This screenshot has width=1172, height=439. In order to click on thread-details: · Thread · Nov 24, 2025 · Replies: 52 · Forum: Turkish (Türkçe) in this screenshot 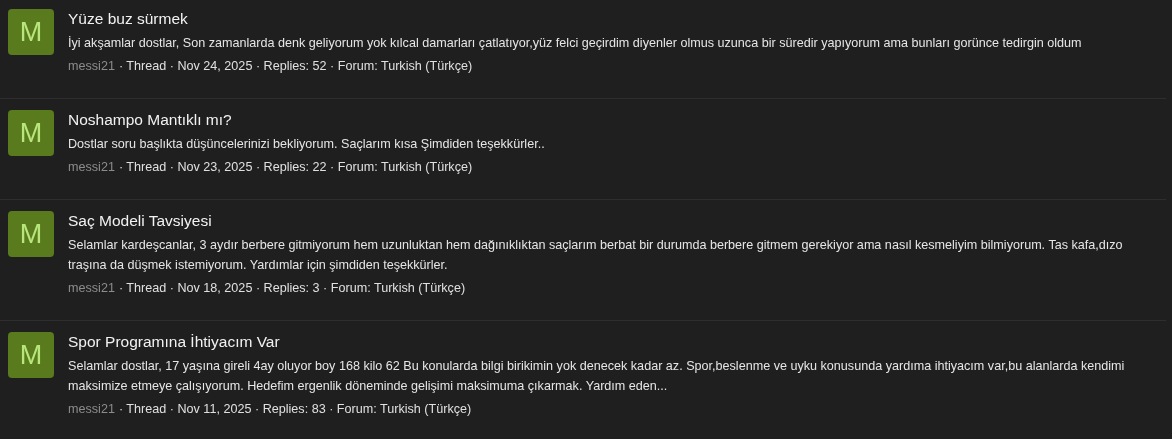, I will do `click(295, 66)`.